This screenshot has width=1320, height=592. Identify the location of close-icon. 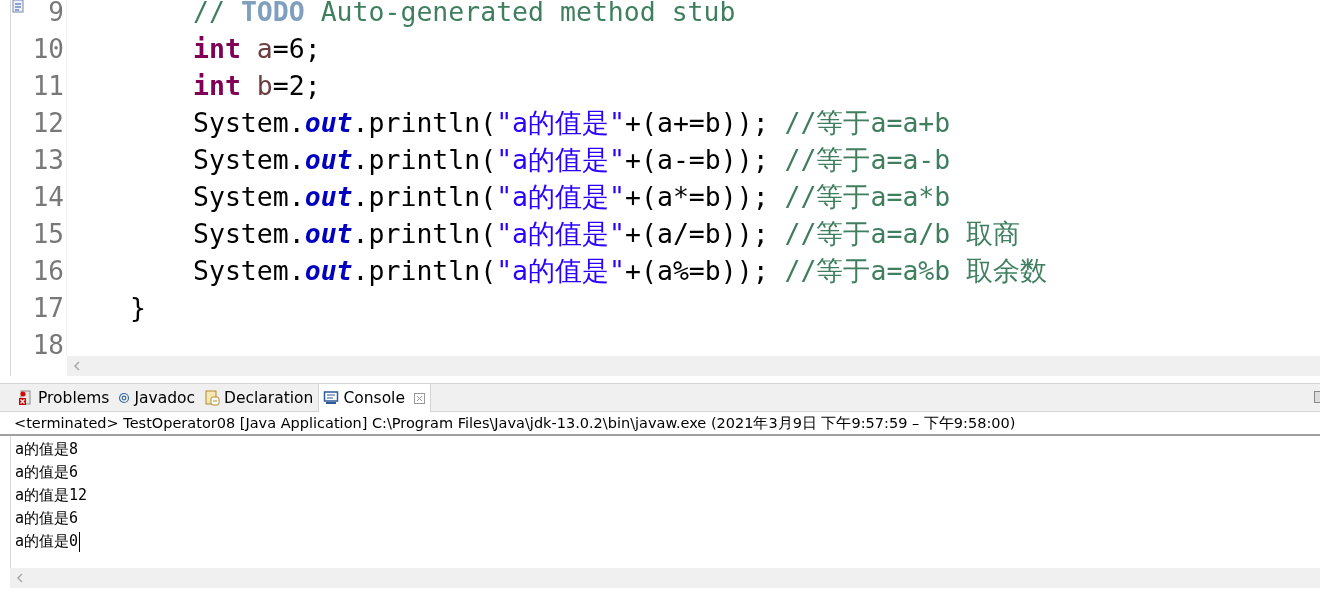
(419, 398).